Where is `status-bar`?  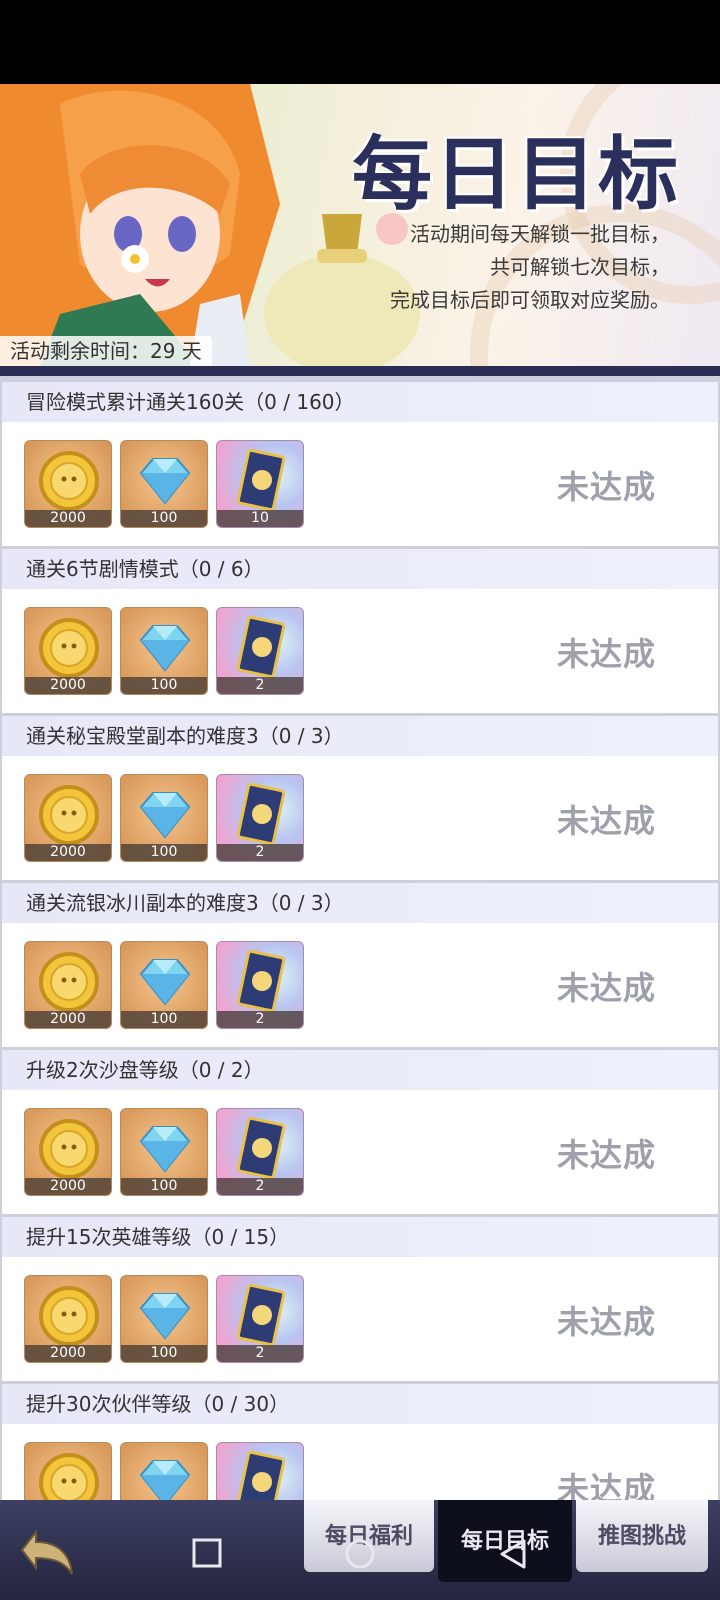 status-bar is located at coordinates (360, 42).